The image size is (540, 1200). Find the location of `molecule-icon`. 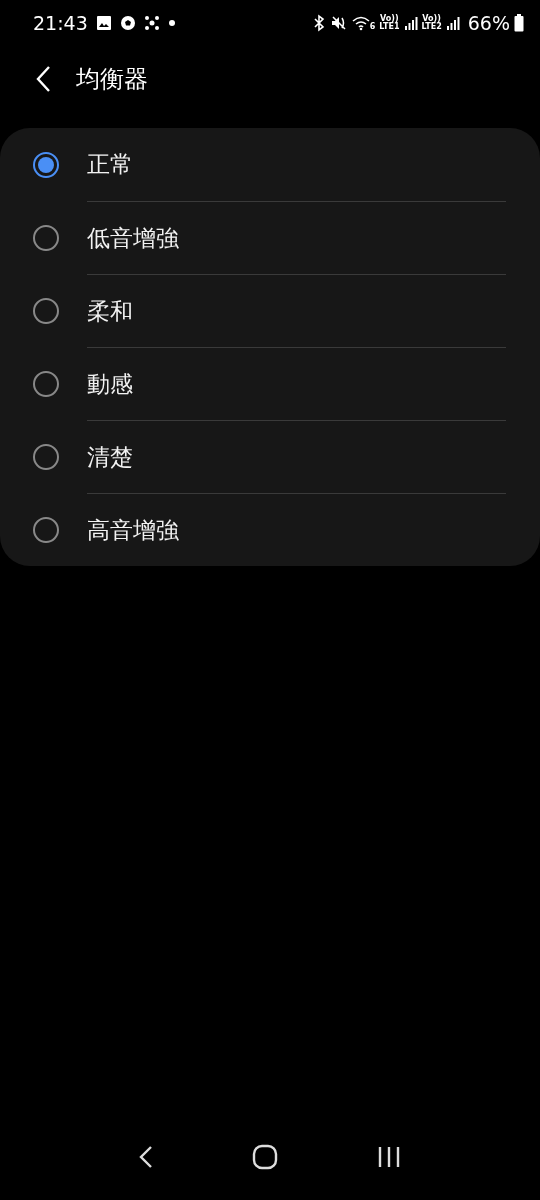

molecule-icon is located at coordinates (151, 23).